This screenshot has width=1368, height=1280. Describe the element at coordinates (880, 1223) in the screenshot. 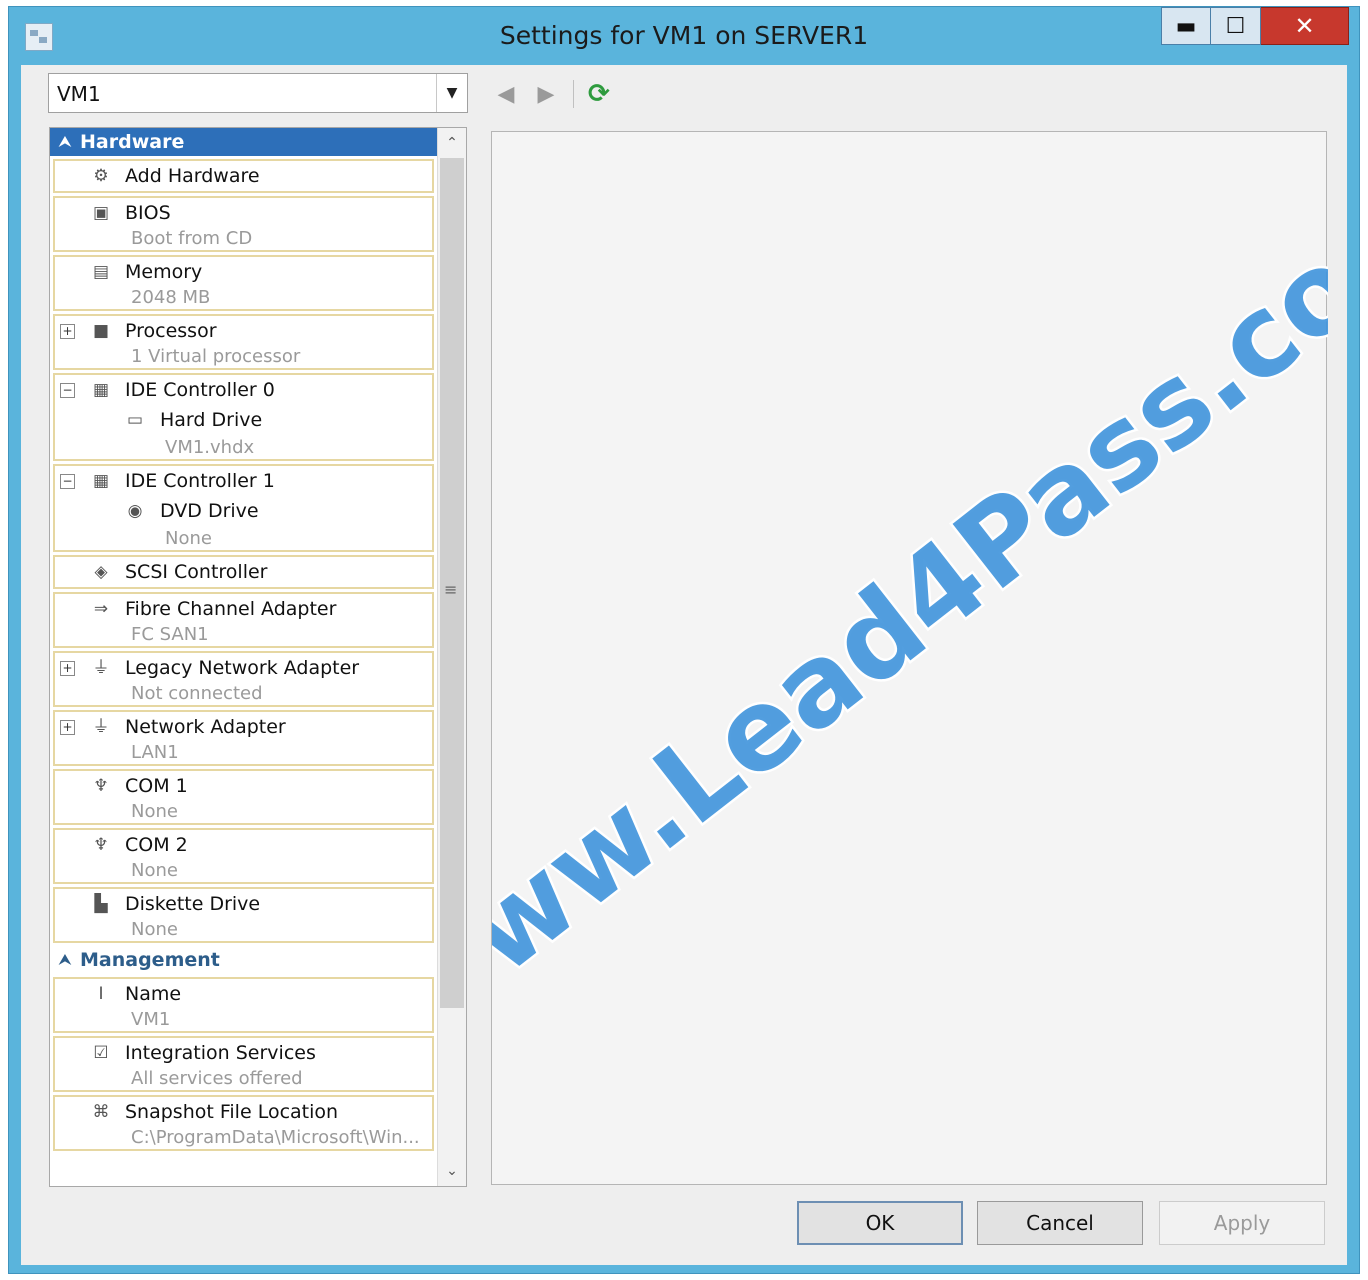

I see `ok-button: OK` at that location.